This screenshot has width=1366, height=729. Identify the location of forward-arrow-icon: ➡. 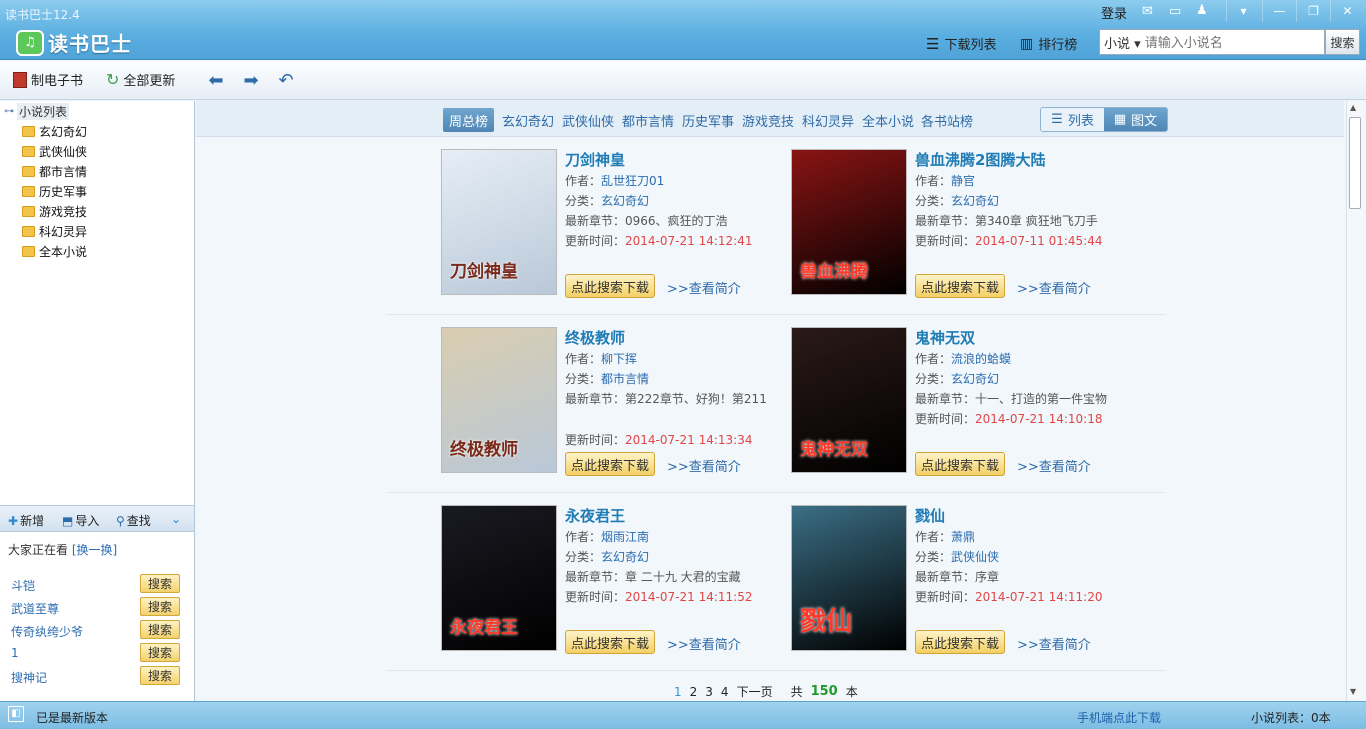
(251, 80).